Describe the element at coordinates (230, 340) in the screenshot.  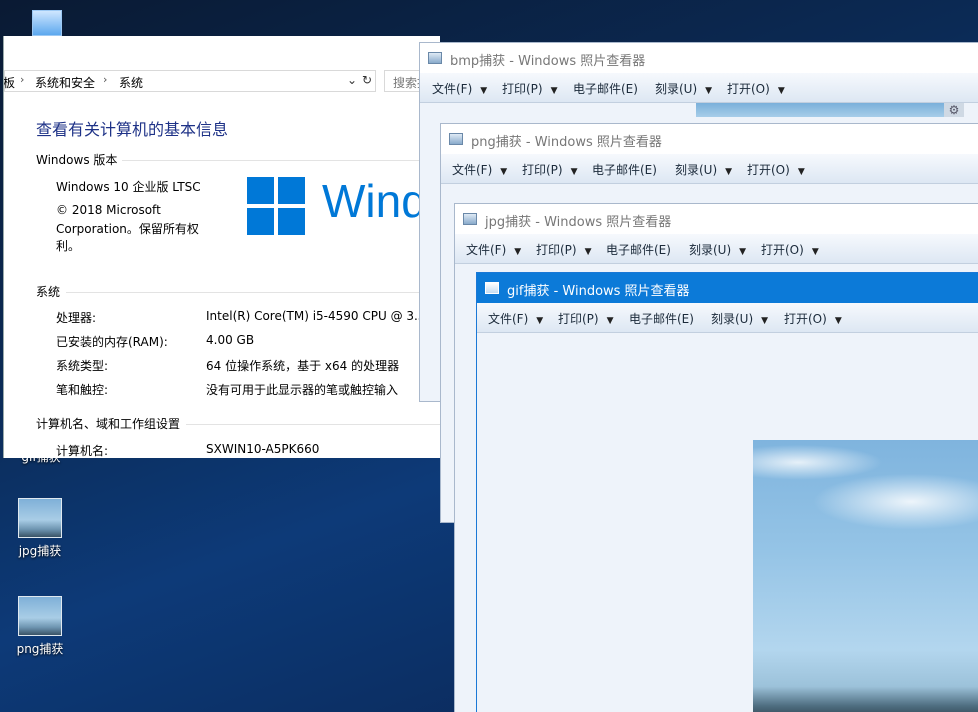
I see `info-value: 4.00 GB` at that location.